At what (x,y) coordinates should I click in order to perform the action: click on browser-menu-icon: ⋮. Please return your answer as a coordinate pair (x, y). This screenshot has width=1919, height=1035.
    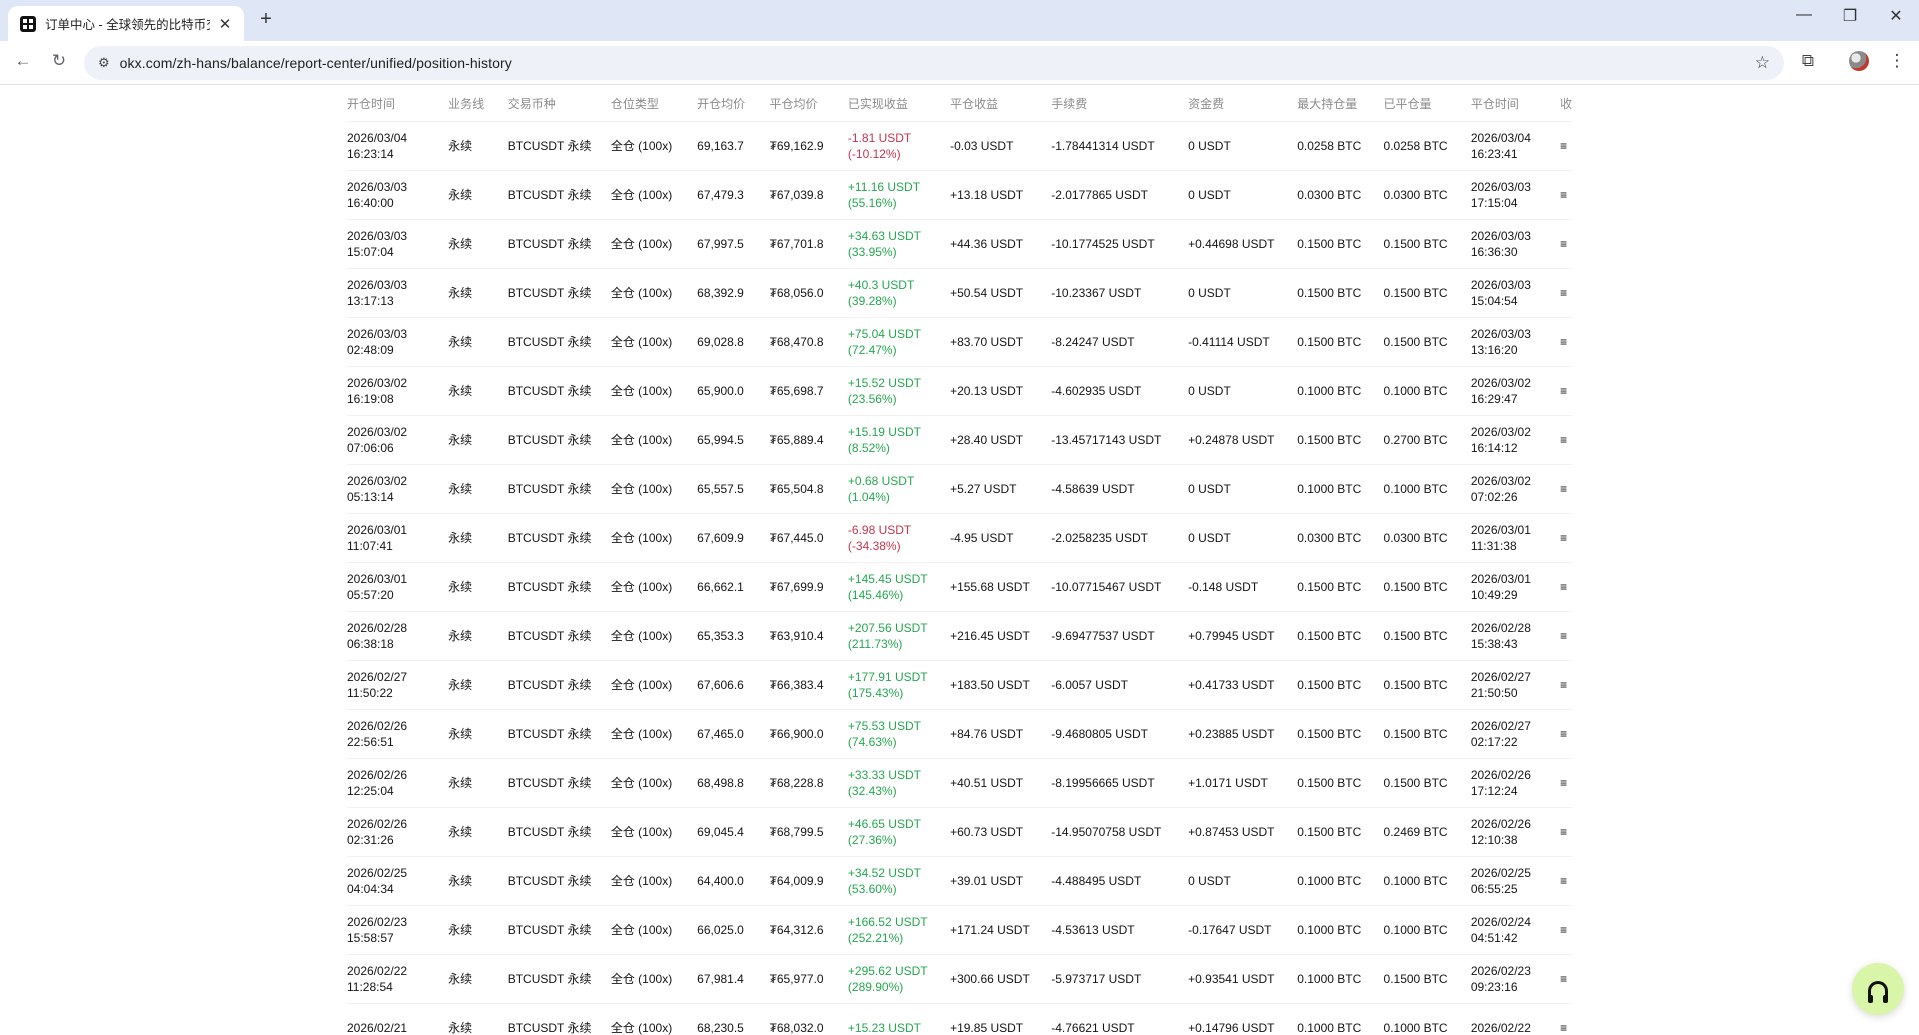
    Looking at the image, I should click on (1897, 61).